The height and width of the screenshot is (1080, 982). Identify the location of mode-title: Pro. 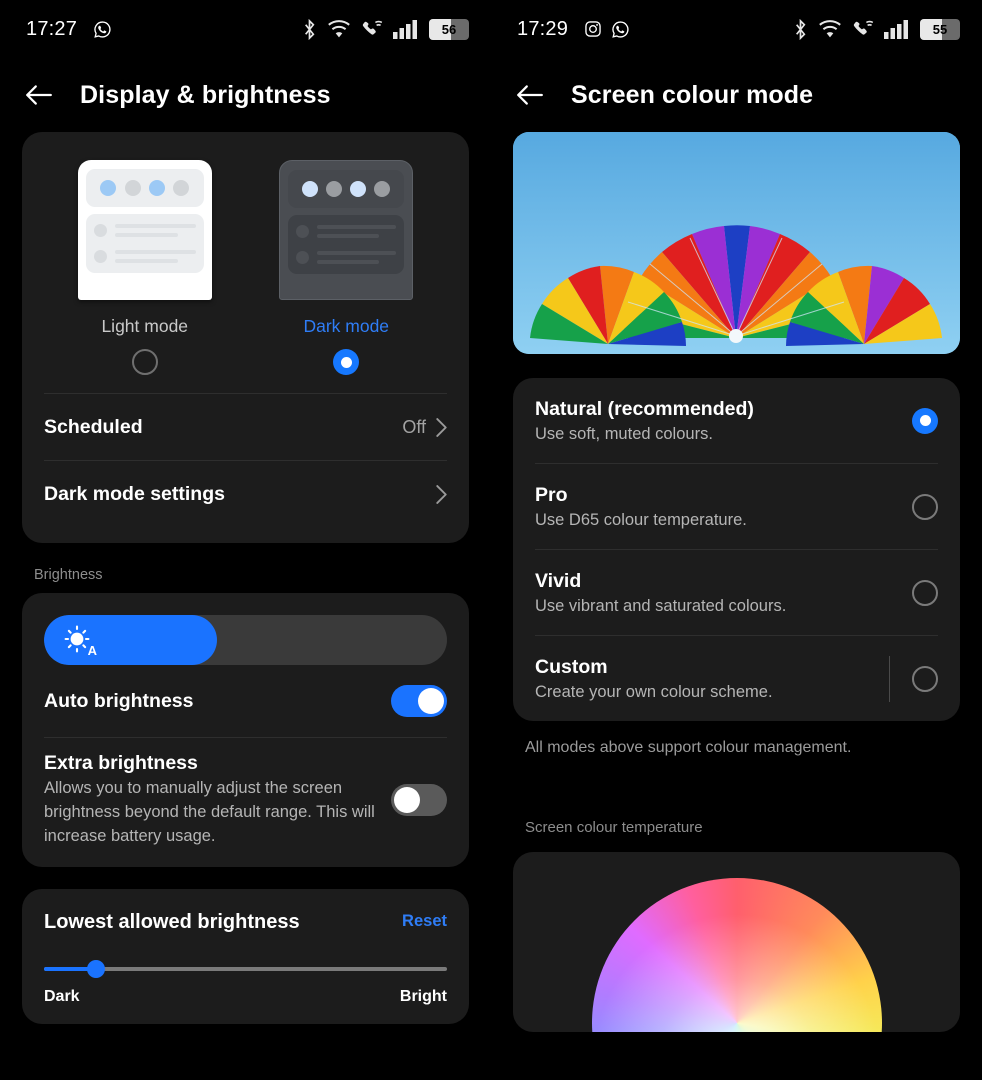
(551, 494).